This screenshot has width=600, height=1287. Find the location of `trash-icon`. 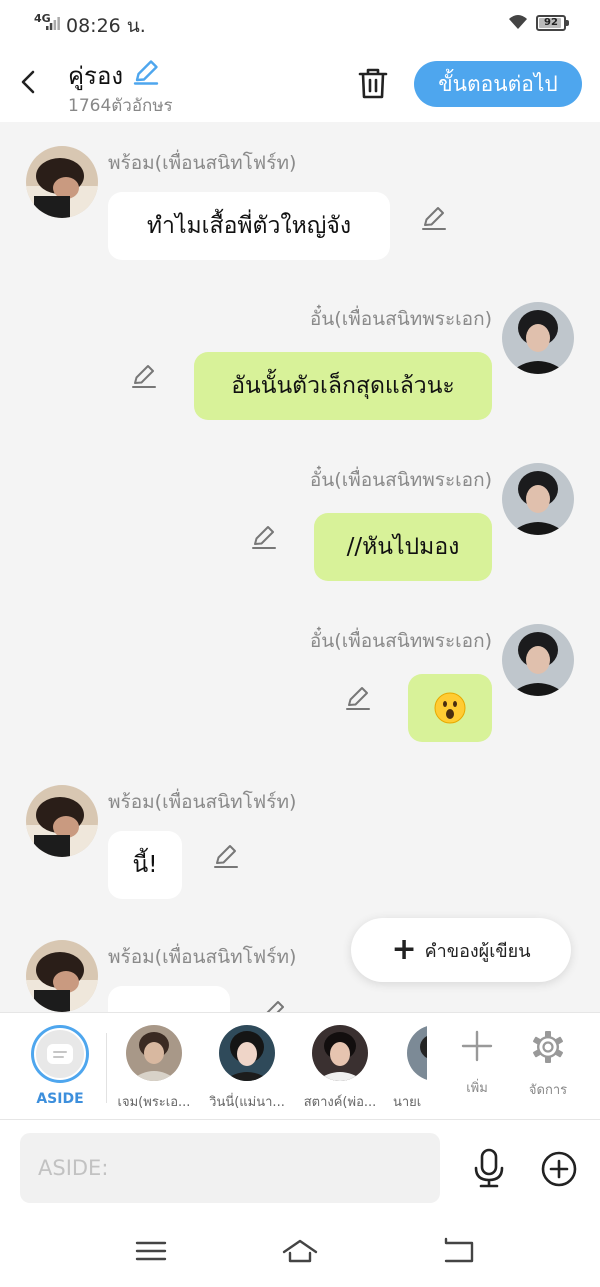

trash-icon is located at coordinates (373, 83).